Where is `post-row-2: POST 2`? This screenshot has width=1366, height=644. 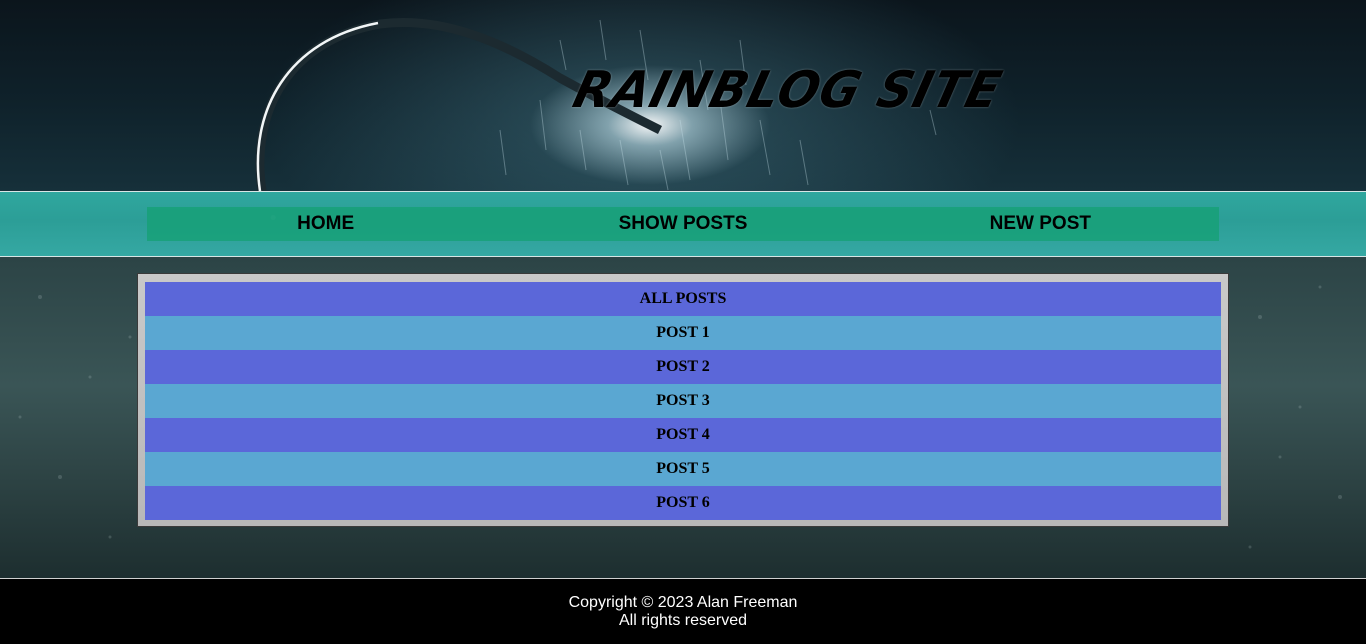 post-row-2: POST 2 is located at coordinates (683, 367).